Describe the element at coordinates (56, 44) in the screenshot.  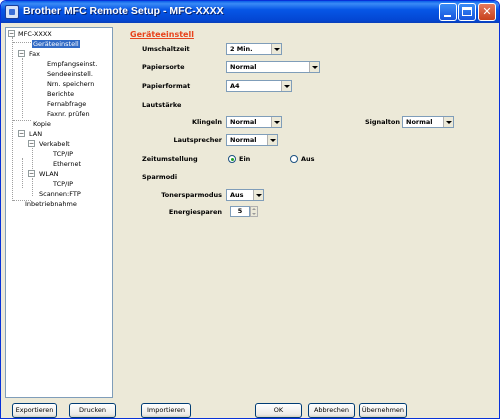
I see `tree-item-geraeteeinstell: Geräteeinstell` at that location.